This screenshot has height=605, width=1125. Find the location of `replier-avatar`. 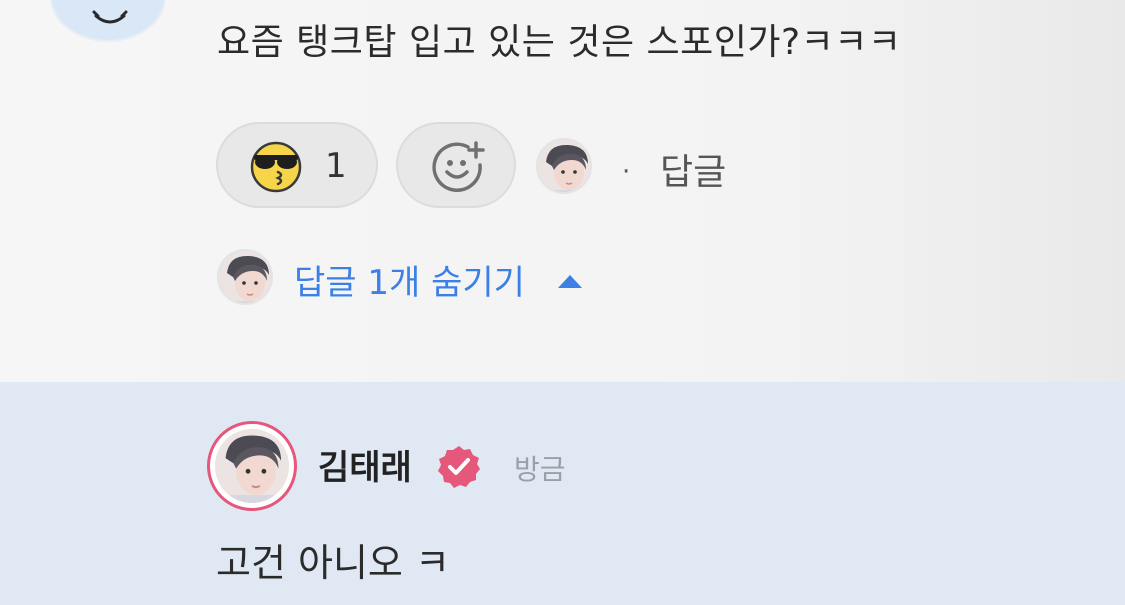

replier-avatar is located at coordinates (245, 277).